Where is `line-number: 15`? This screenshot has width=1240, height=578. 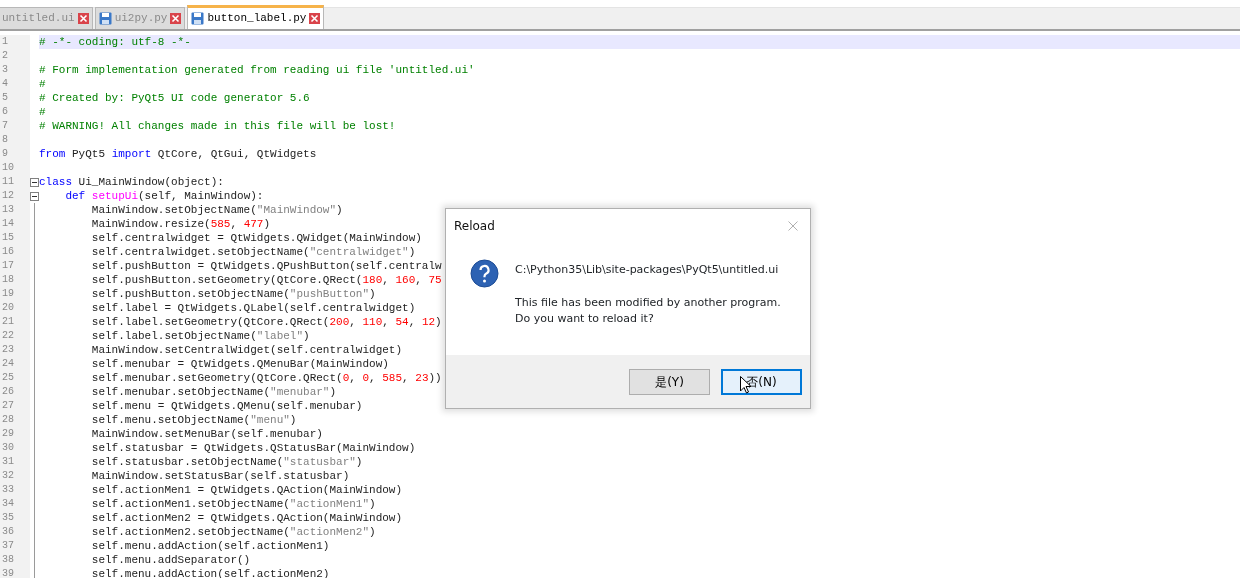
line-number: 15 is located at coordinates (15, 238).